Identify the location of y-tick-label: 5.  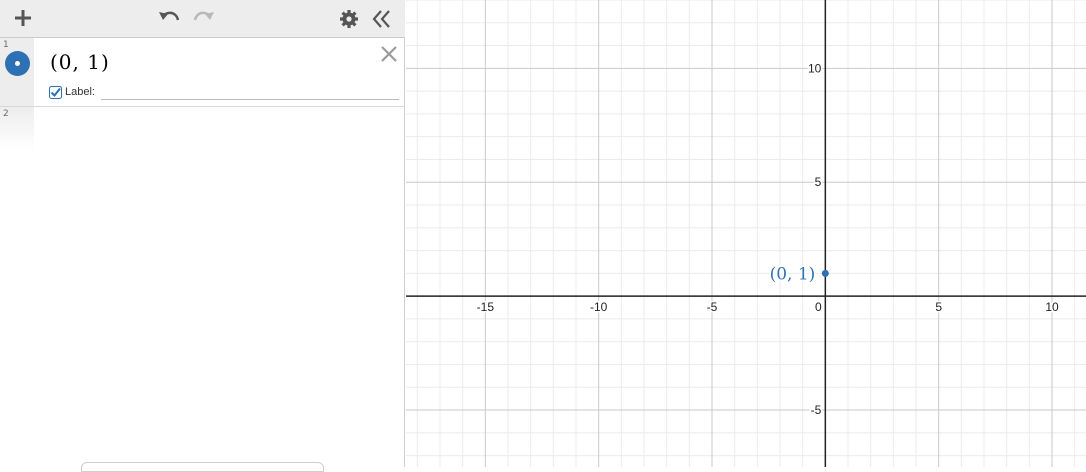
(818, 182).